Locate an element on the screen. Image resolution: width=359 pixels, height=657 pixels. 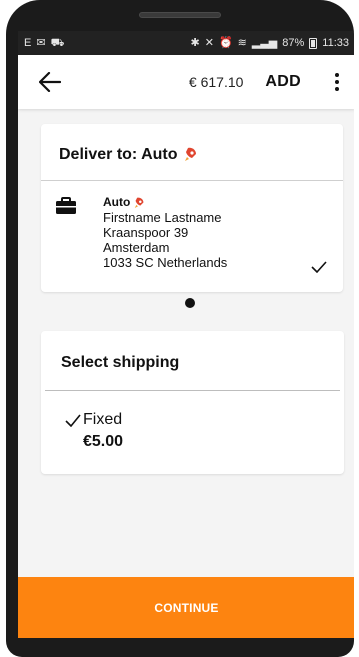
shipping-option-name-row: Fixed is located at coordinates (204, 420).